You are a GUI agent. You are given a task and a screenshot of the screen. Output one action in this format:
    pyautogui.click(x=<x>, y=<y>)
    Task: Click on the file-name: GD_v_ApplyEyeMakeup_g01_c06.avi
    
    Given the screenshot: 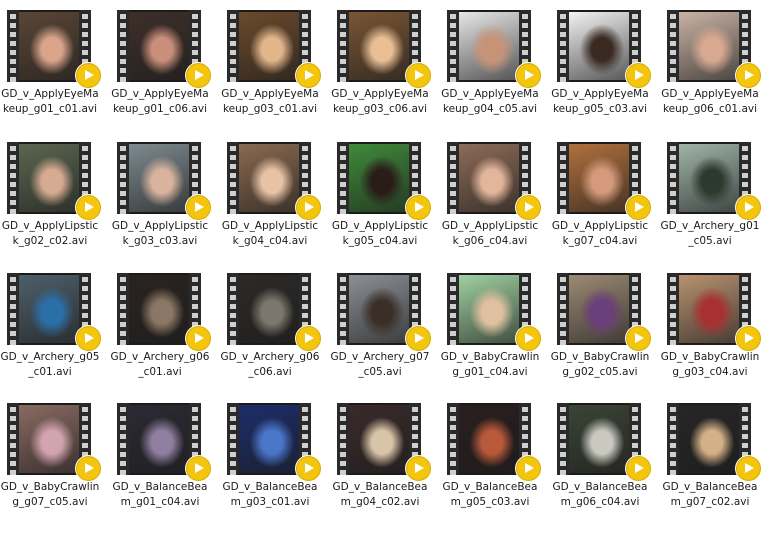 What is the action you would take?
    pyautogui.click(x=160, y=101)
    